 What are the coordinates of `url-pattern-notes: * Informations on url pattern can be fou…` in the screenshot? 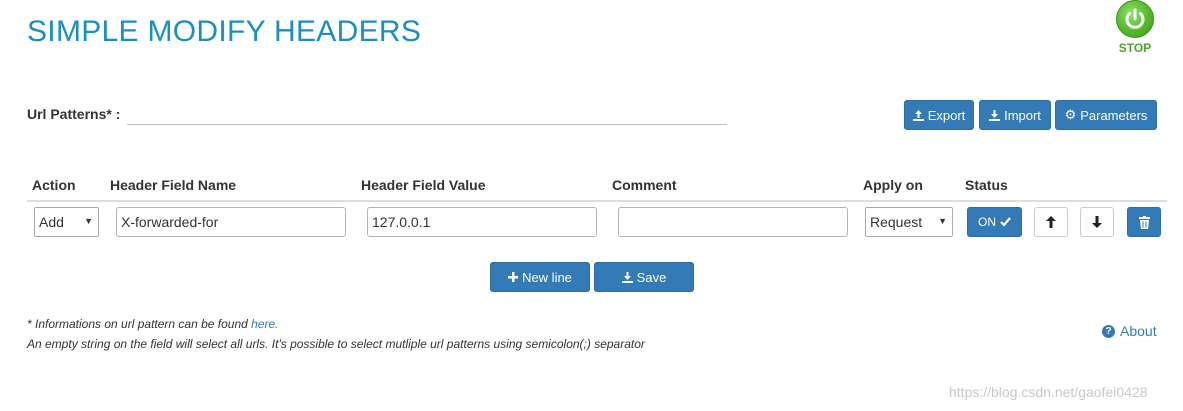 It's located at (336, 334).